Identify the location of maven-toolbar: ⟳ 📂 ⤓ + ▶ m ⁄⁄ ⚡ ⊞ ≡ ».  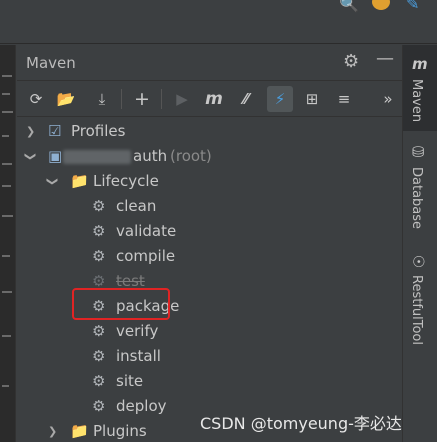
(209, 99).